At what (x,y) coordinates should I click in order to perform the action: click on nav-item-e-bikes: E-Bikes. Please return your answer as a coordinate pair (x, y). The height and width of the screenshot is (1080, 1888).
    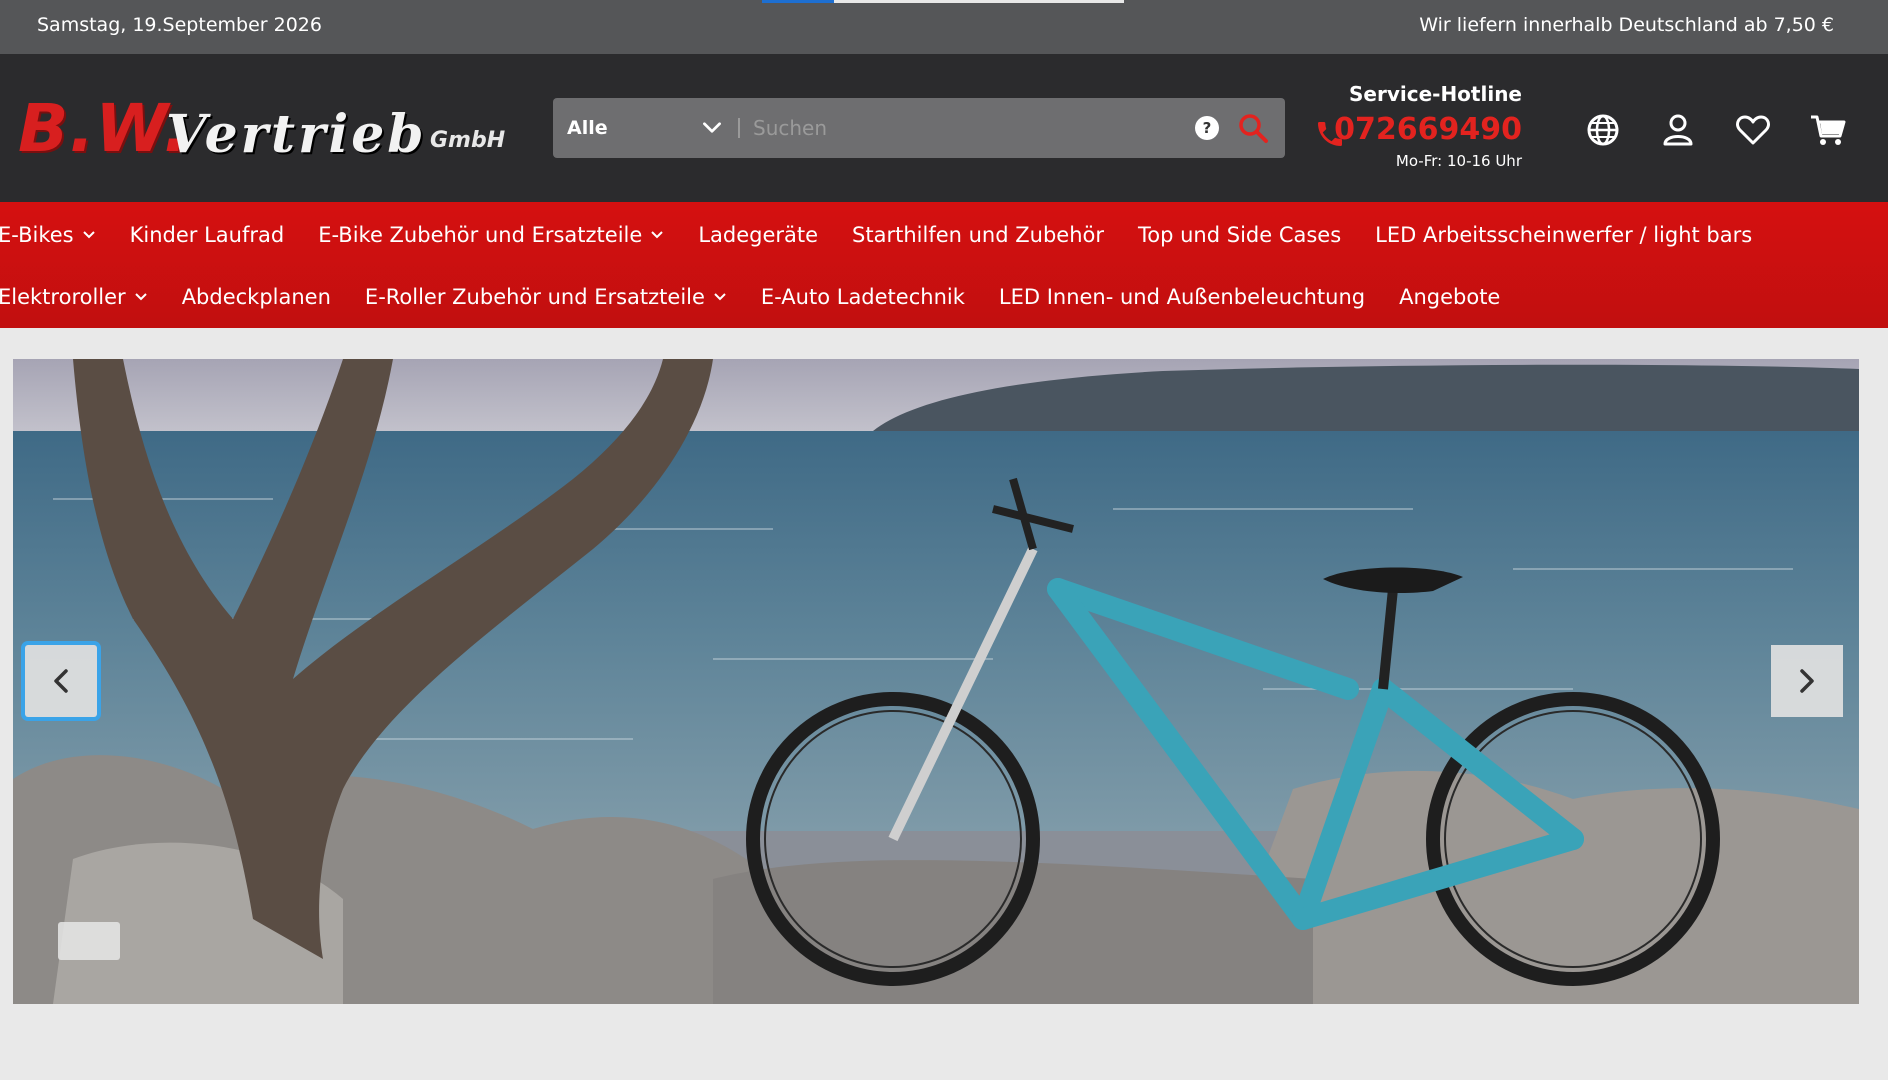
    Looking at the image, I should click on (48, 235).